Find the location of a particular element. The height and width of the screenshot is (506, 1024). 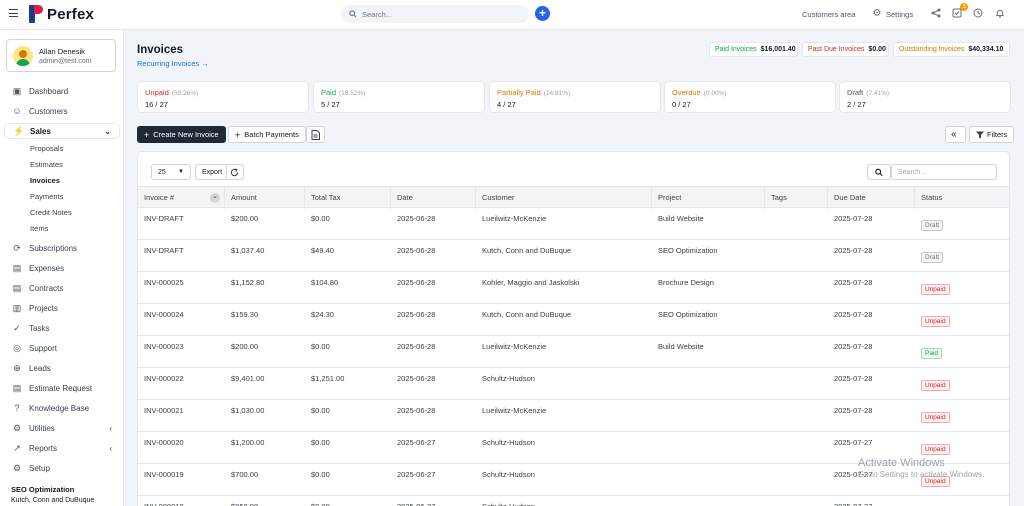

sidebar-item-contracts: ▤ Contracts is located at coordinates (62, 288).